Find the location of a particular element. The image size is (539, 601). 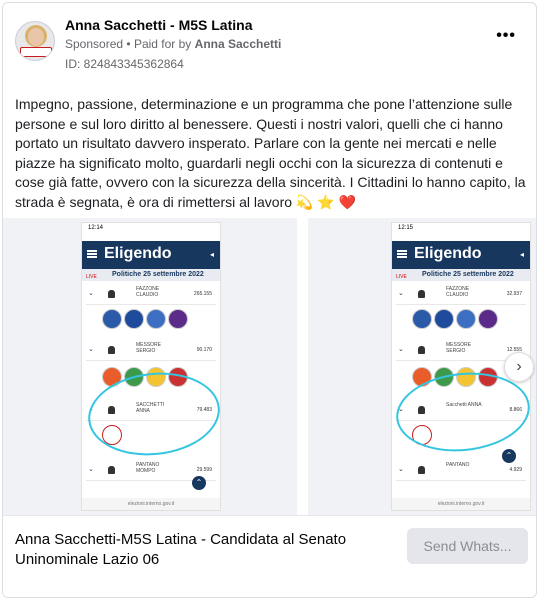

candidate-name: PANTANO MOMPO is located at coordinates (148, 468).